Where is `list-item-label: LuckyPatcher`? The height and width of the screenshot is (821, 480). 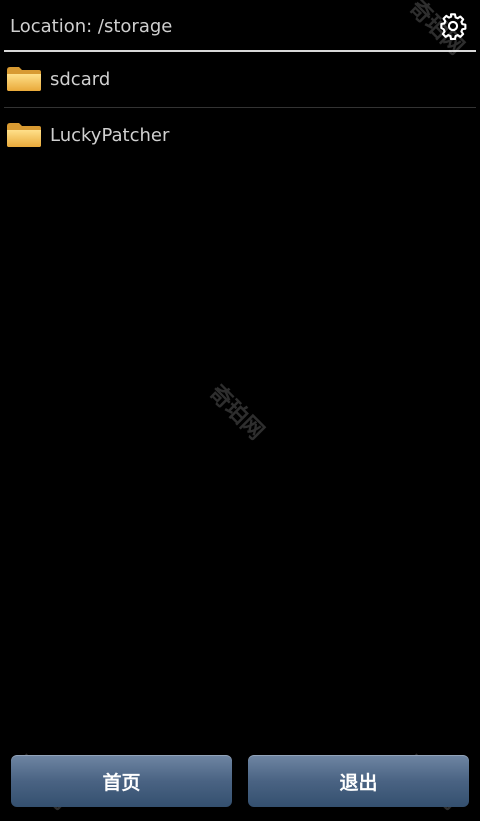 list-item-label: LuckyPatcher is located at coordinates (110, 135).